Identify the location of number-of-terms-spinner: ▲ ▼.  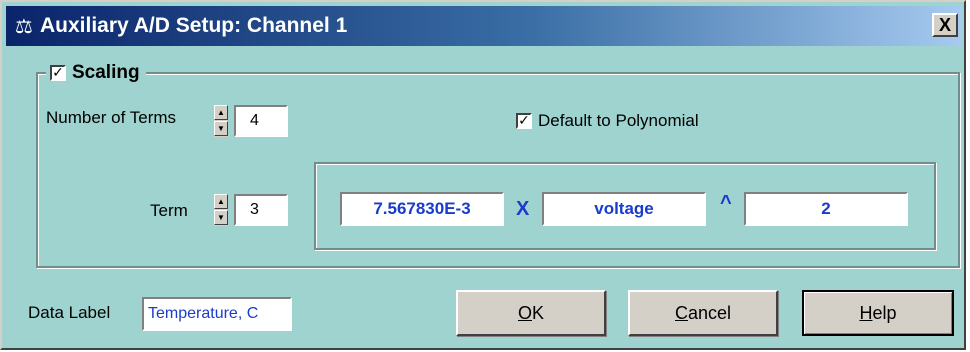
(221, 121).